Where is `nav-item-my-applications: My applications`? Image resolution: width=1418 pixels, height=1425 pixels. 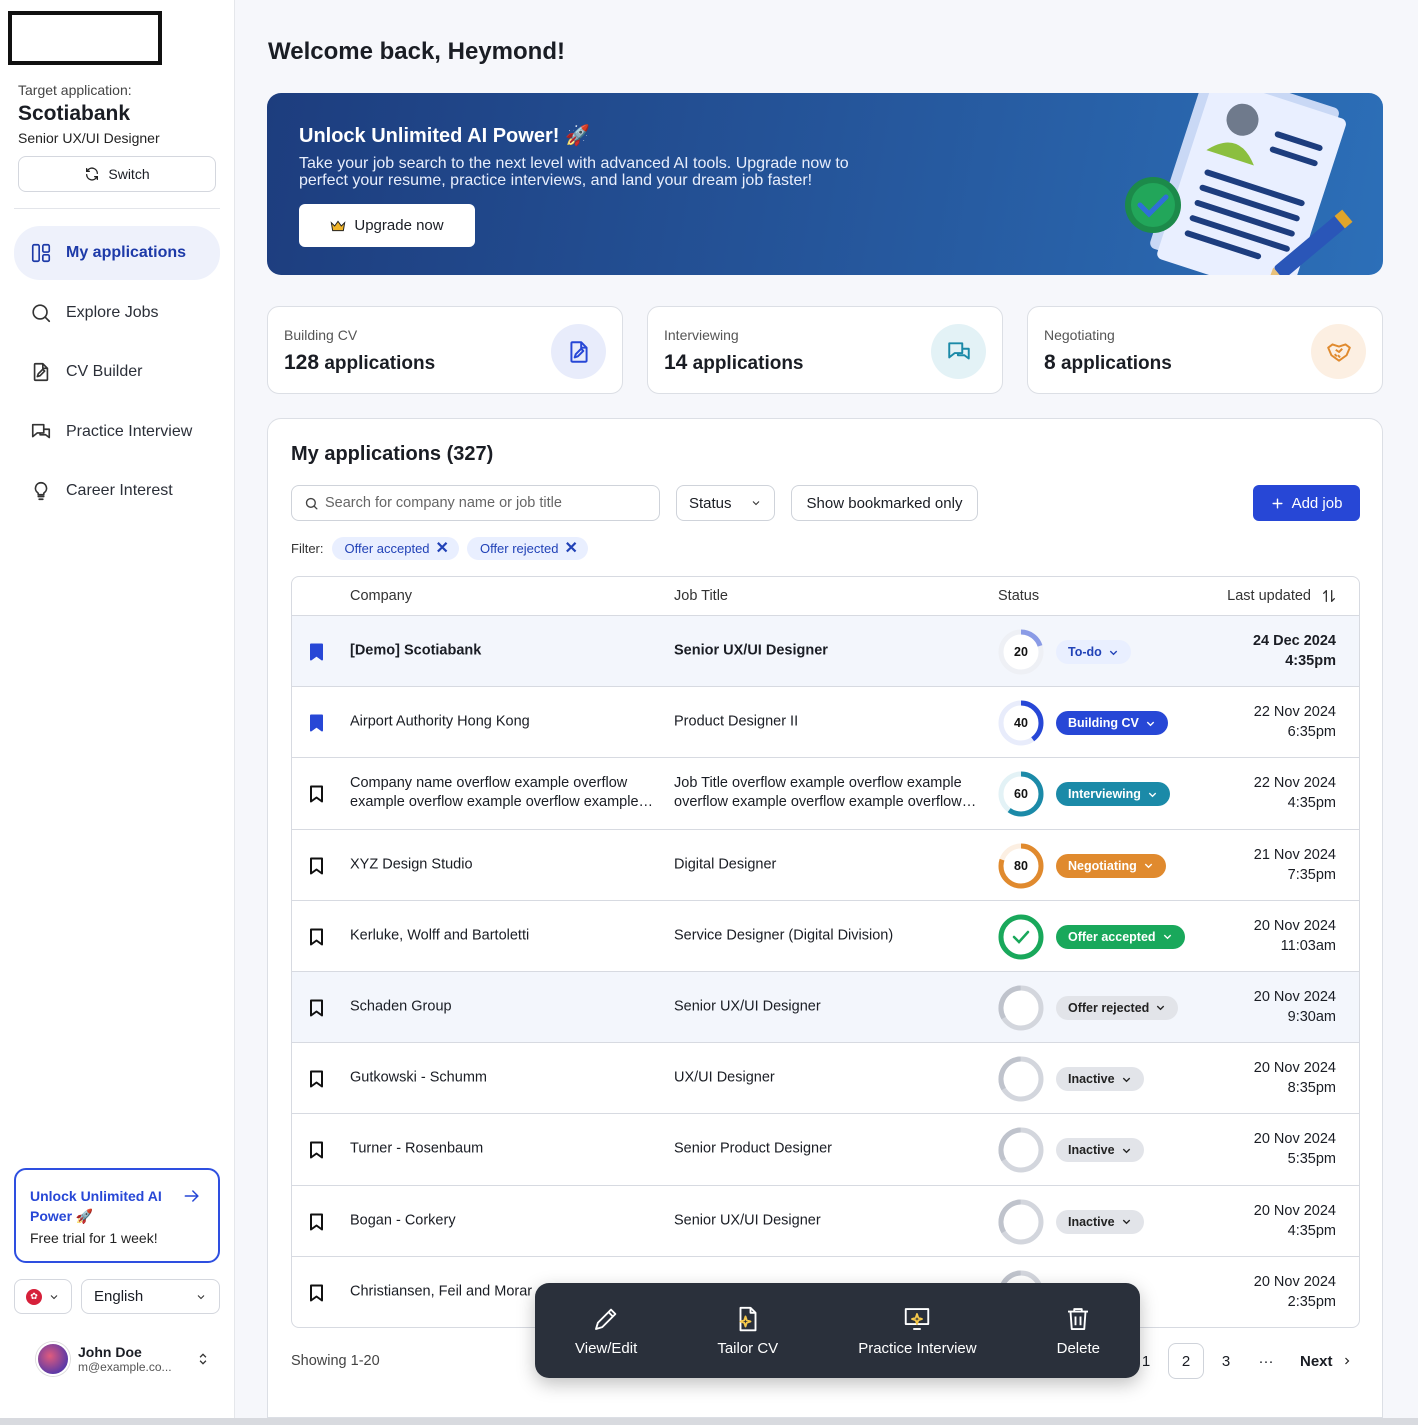
nav-item-my-applications: My applications is located at coordinates (117, 253).